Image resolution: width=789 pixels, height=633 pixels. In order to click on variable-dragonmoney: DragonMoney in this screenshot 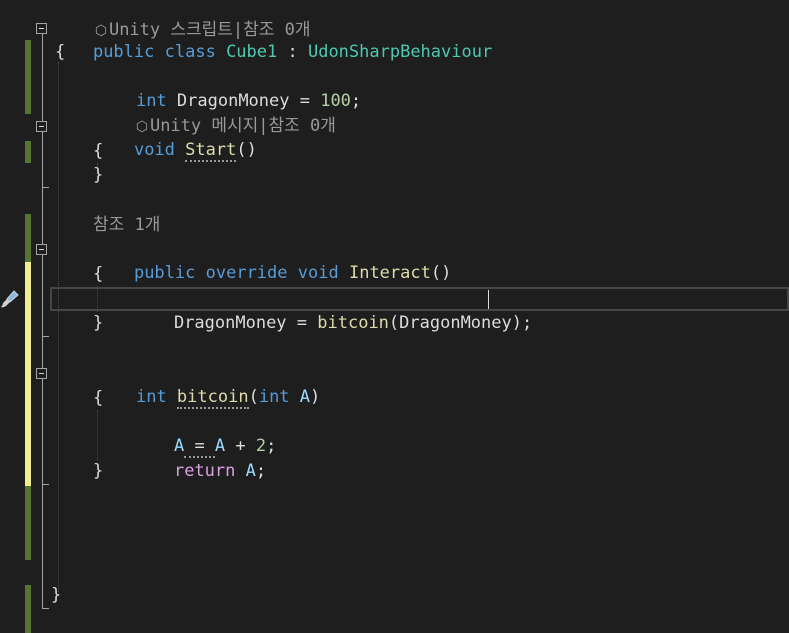, I will do `click(230, 323)`.